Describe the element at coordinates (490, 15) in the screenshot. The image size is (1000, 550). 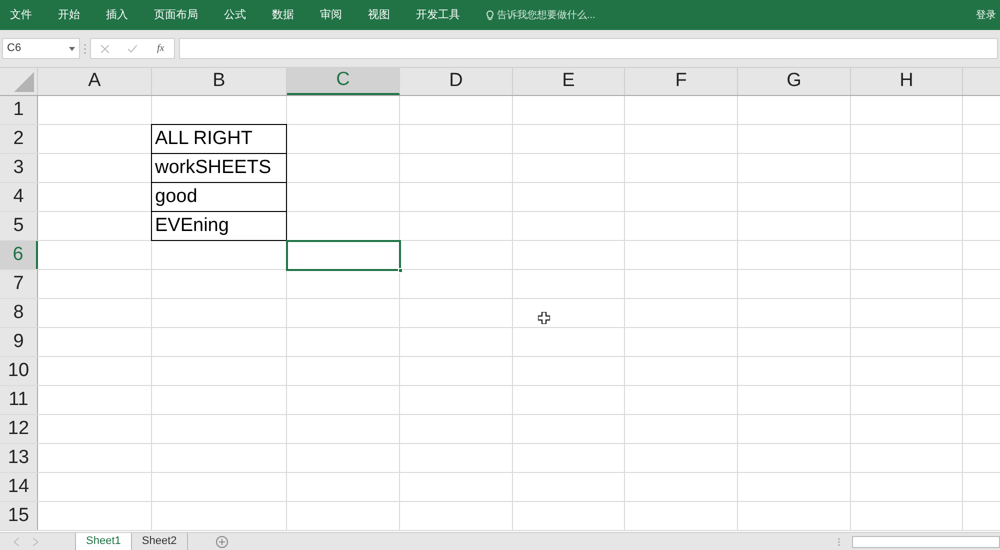
I see `lightbulb-icon` at that location.